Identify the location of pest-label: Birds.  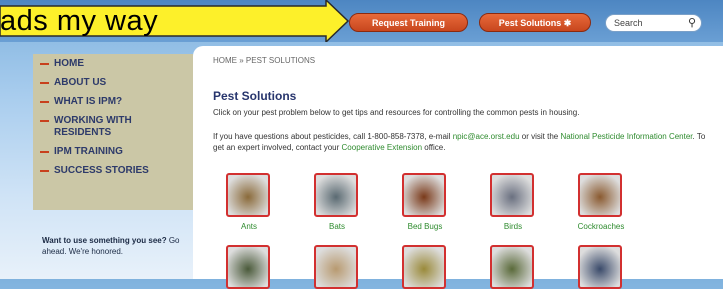
(513, 226).